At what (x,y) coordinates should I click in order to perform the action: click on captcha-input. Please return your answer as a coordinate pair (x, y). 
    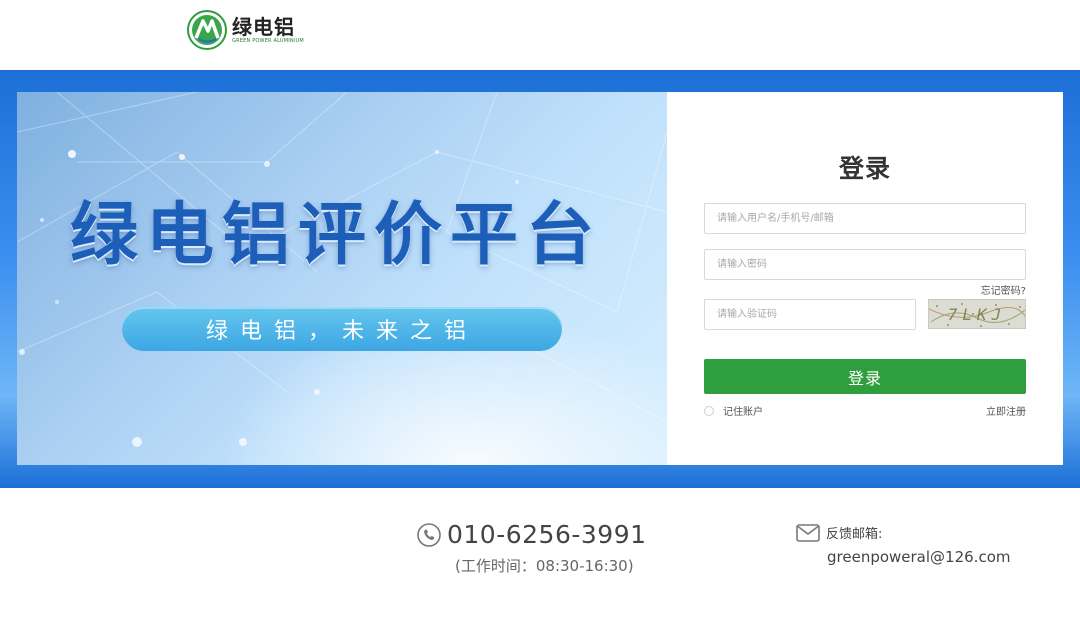
    Looking at the image, I should click on (810, 314).